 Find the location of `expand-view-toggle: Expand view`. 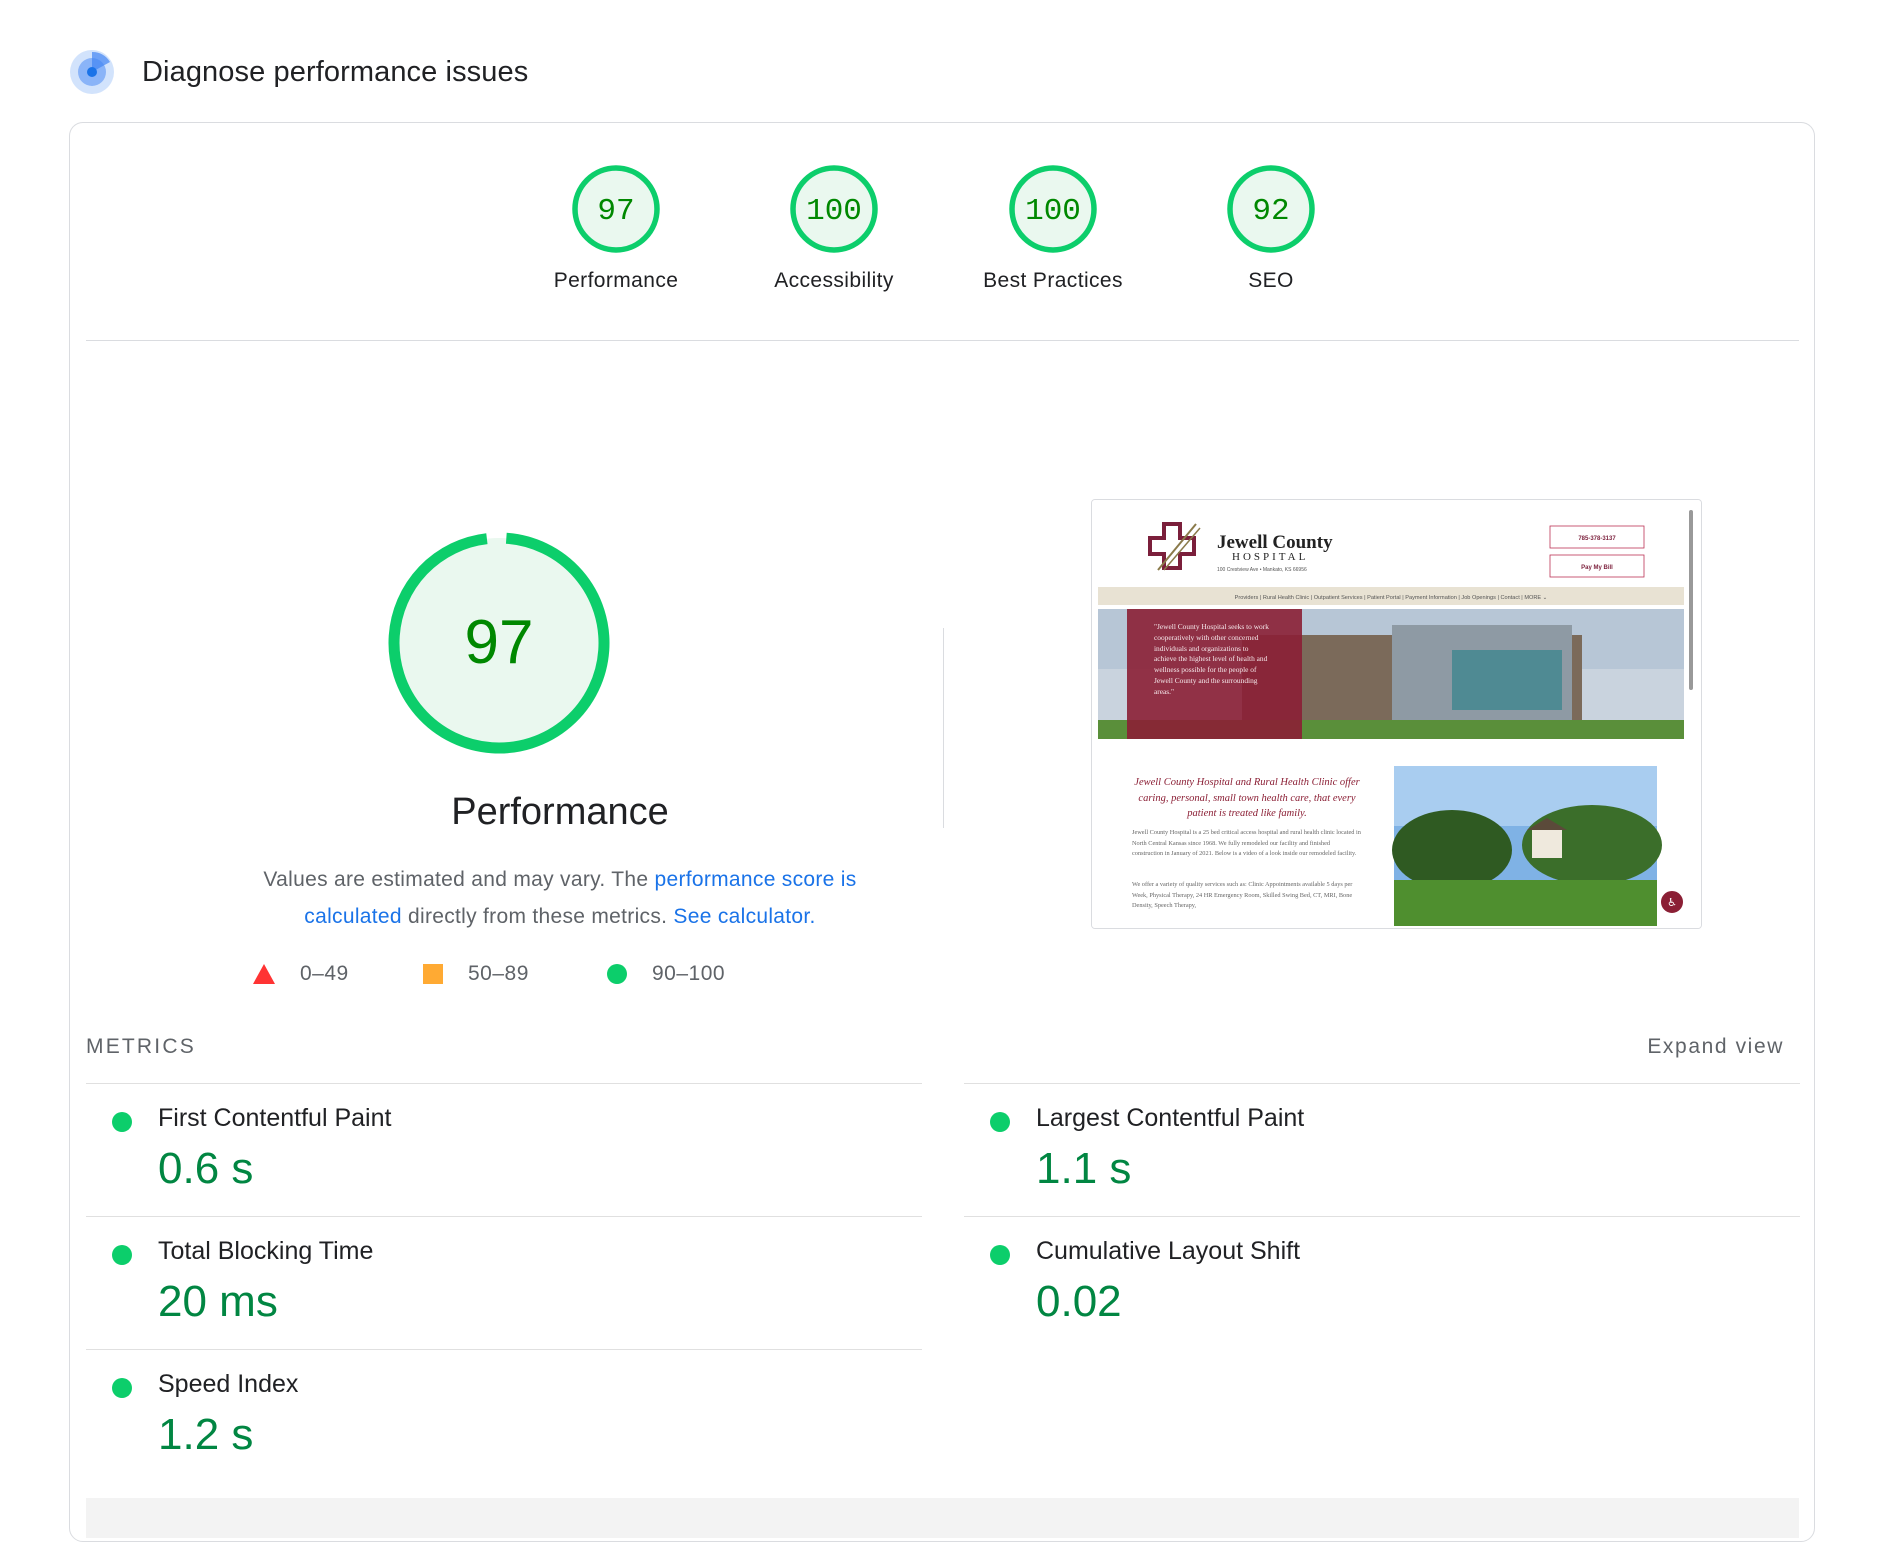

expand-view-toggle: Expand view is located at coordinates (1715, 1047).